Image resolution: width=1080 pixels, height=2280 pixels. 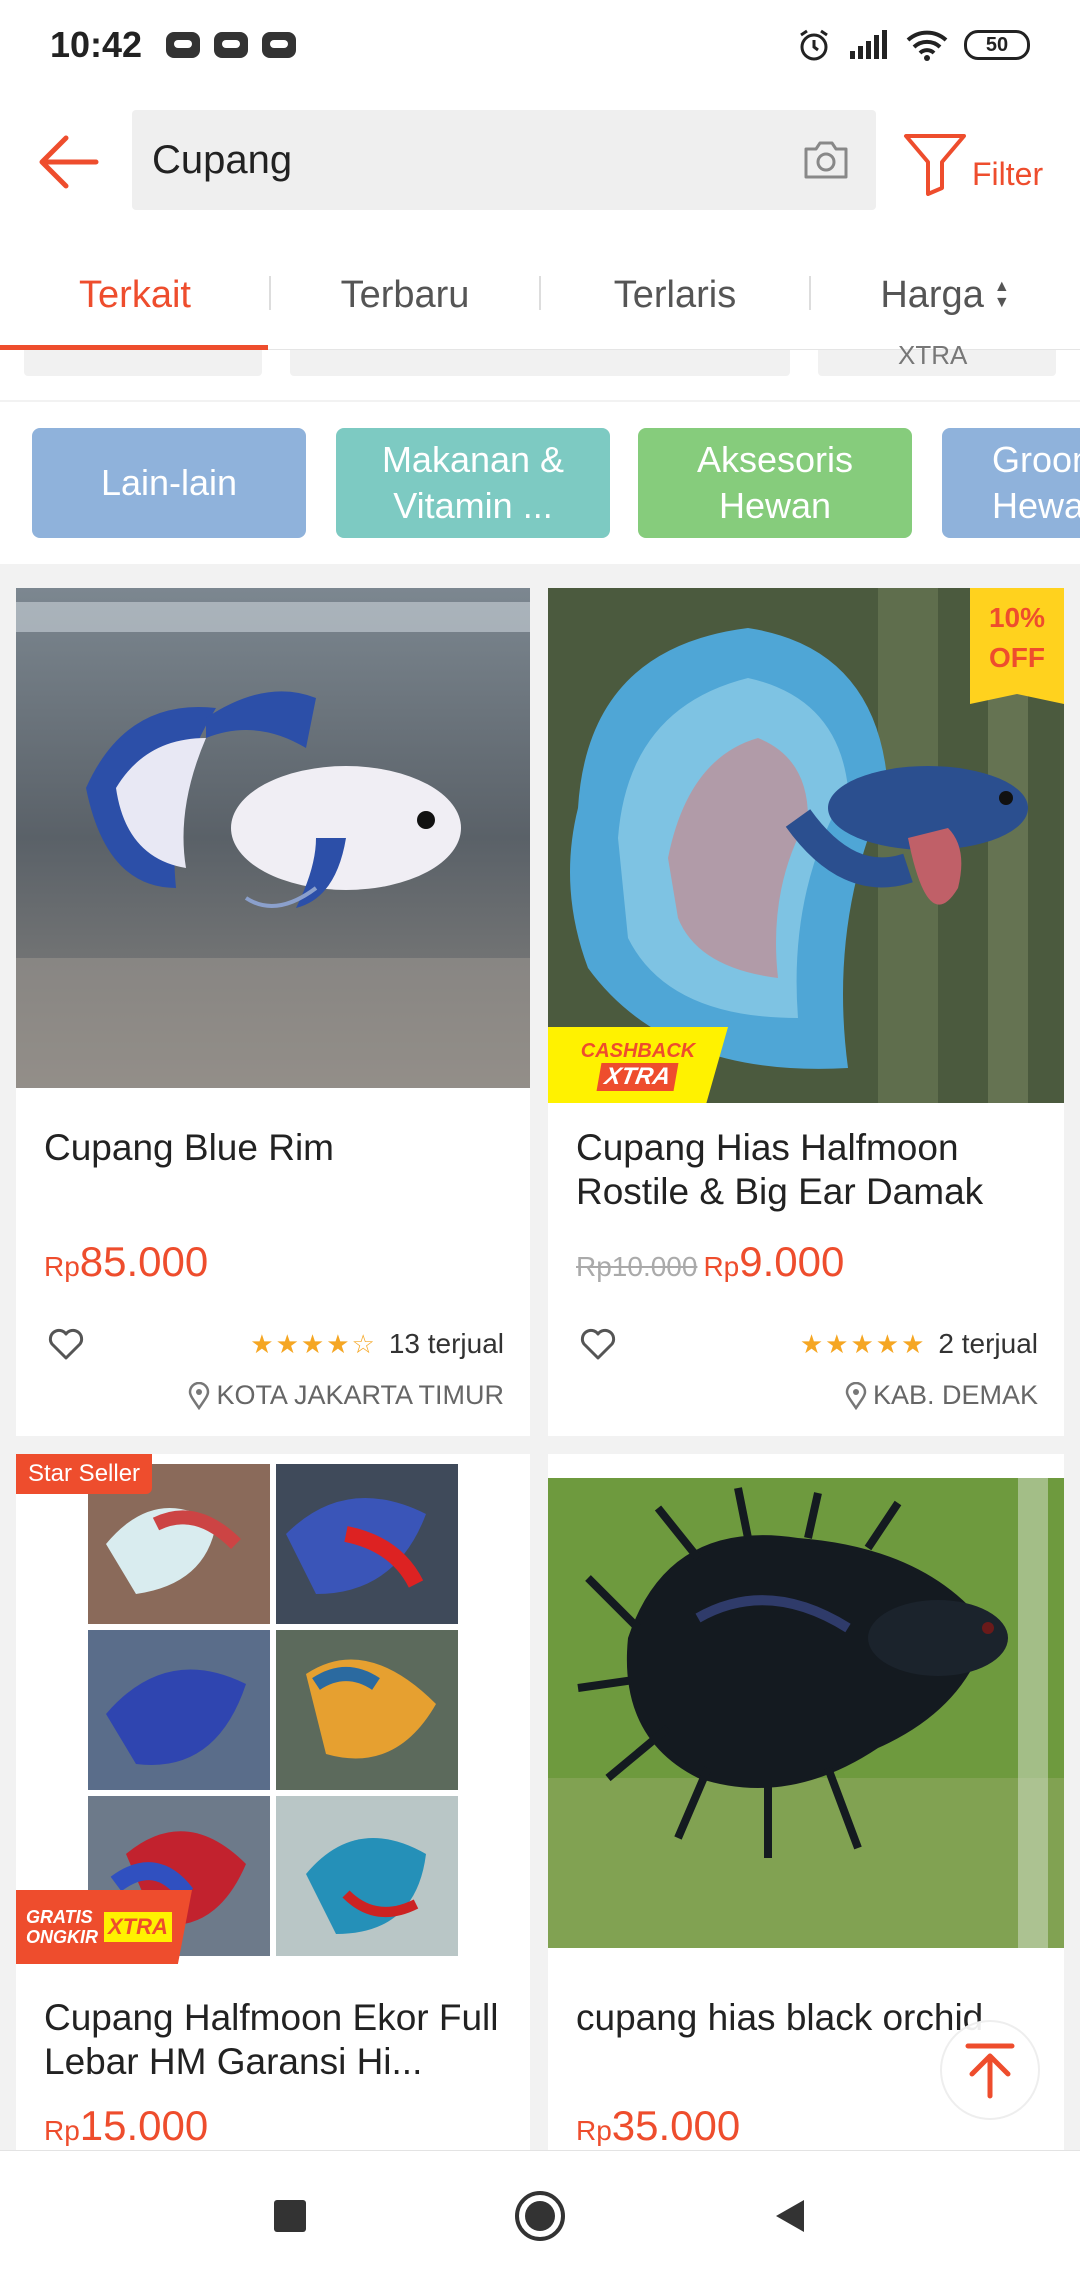 I want to click on signal-icon, so click(x=868, y=44).